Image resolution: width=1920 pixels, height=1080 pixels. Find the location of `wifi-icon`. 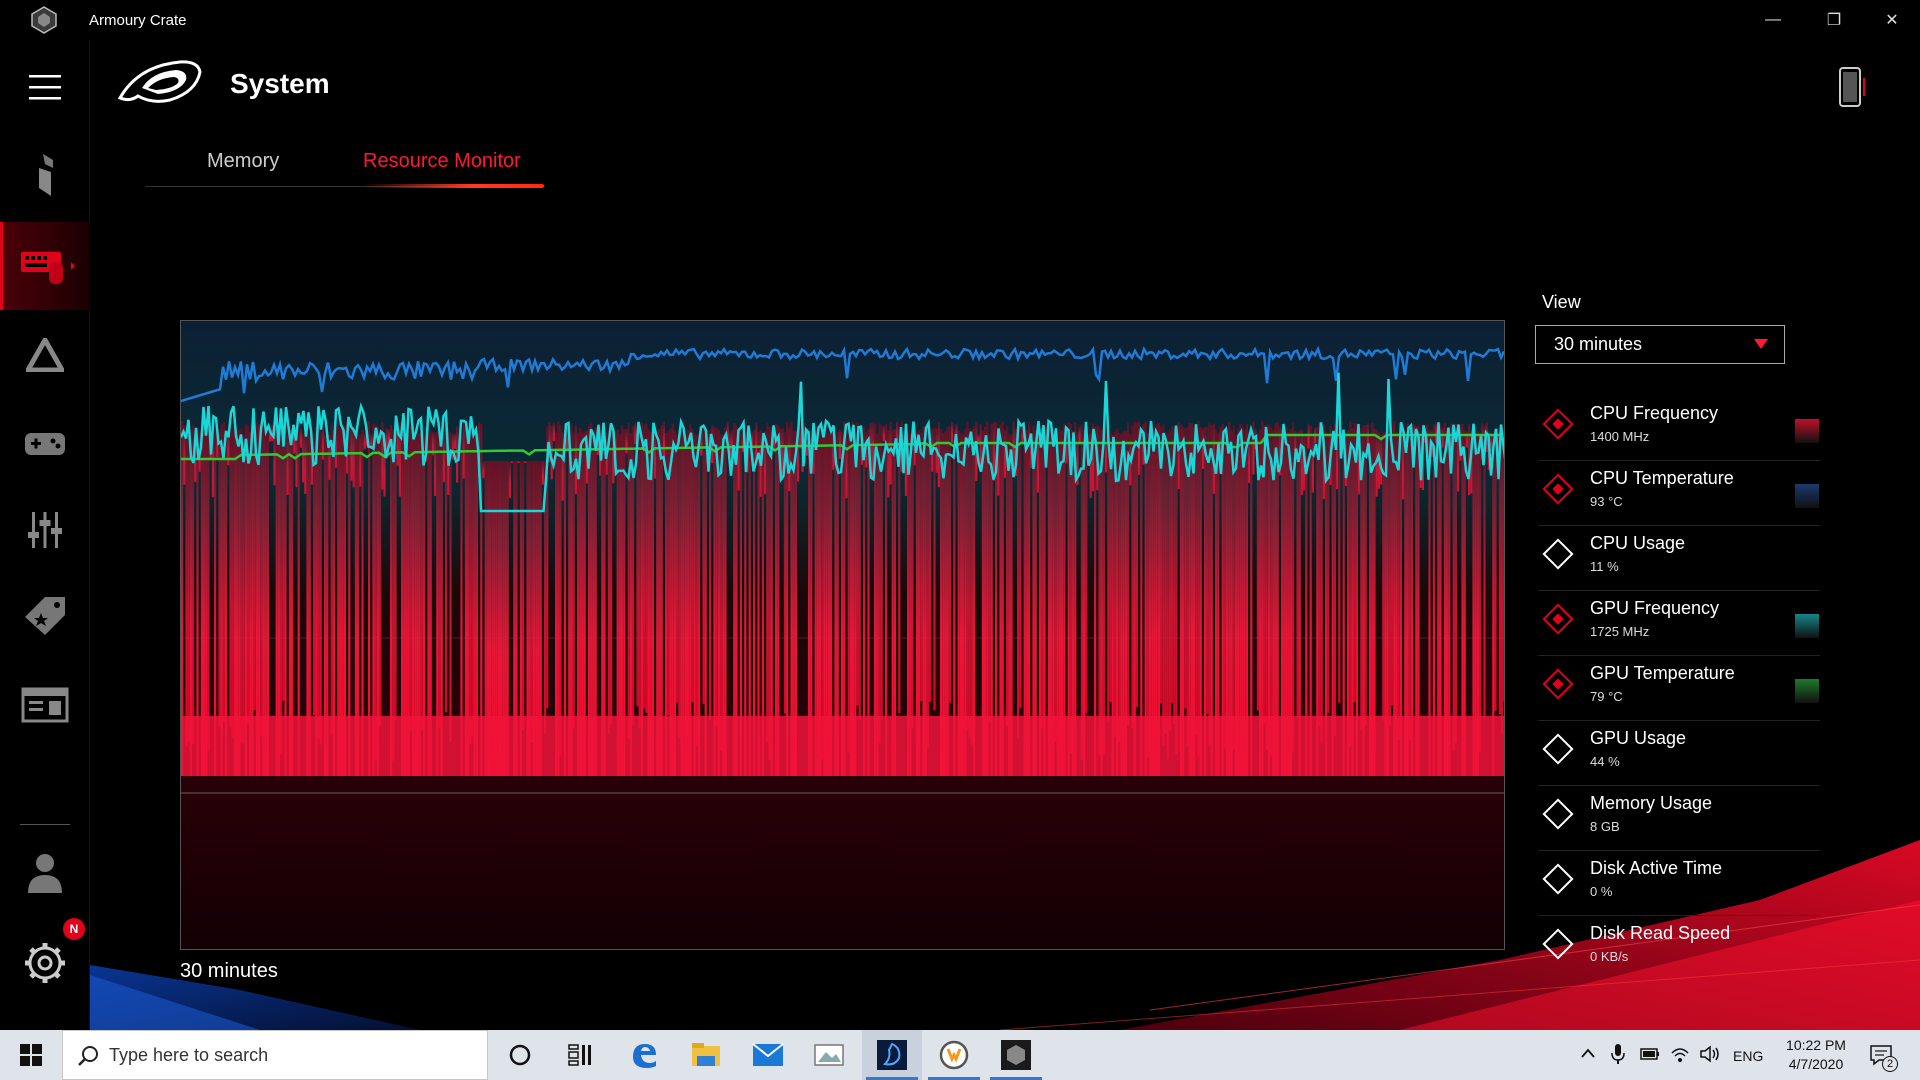

wifi-icon is located at coordinates (1680, 1054).